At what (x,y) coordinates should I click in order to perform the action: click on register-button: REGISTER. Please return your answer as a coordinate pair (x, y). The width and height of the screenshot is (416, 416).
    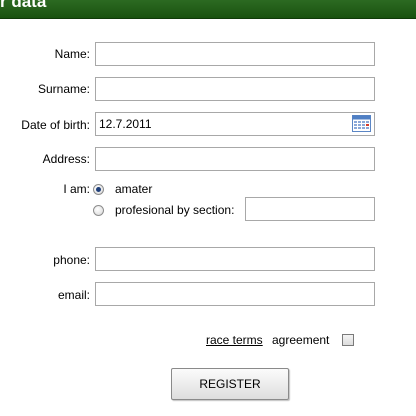
    Looking at the image, I should click on (230, 384).